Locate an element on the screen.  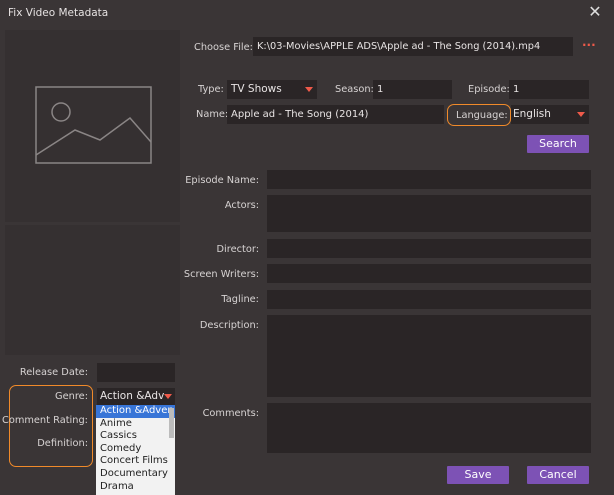
language-dropdown: English is located at coordinates (550, 114).